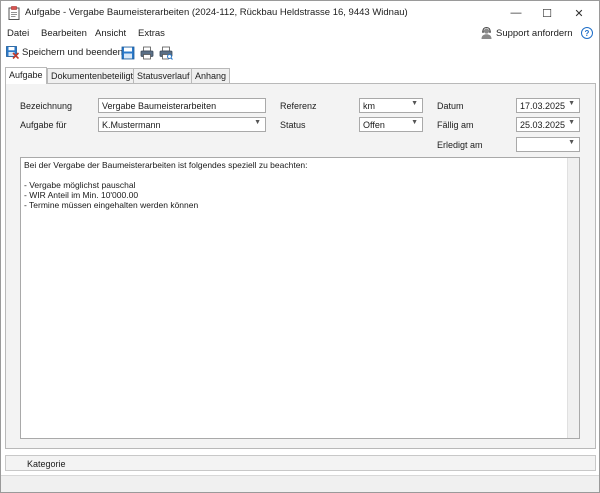 This screenshot has height=493, width=600. I want to click on help-icon: ?, so click(587, 33).